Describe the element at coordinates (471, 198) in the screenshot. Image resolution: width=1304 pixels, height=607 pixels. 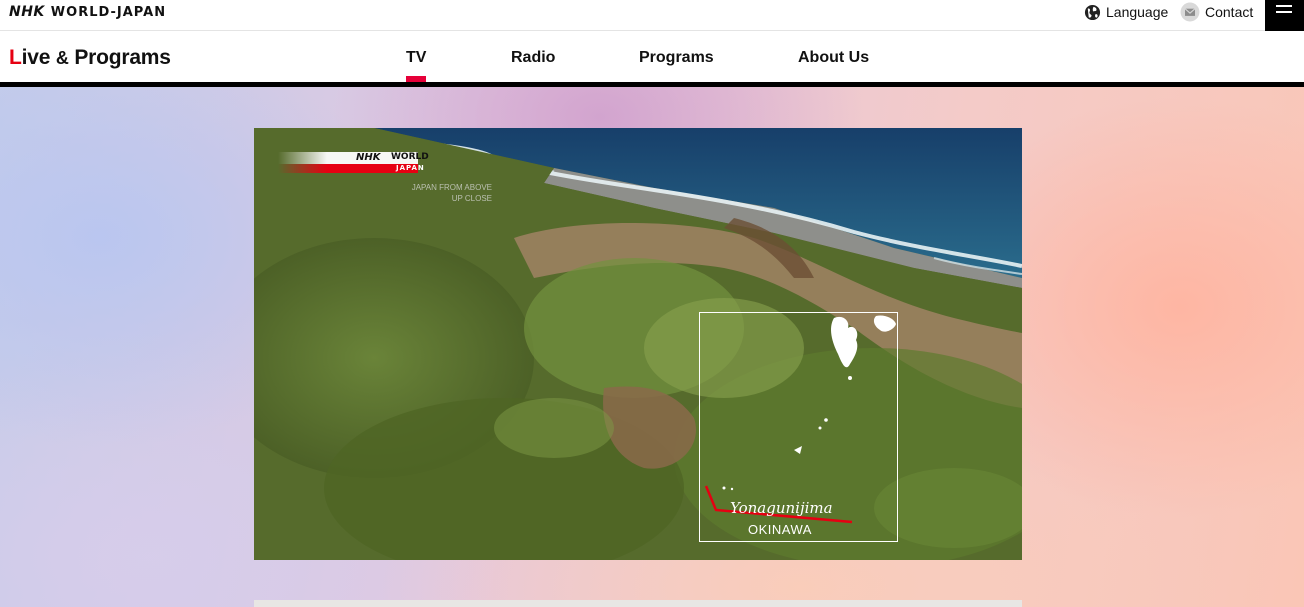
I see `caption-line-2: UP CLOSE` at that location.